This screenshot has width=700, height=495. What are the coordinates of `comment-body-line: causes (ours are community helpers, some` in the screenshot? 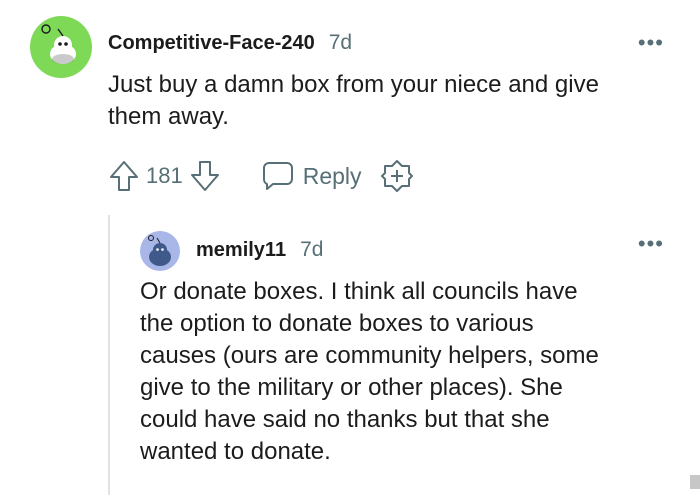 It's located at (369, 355).